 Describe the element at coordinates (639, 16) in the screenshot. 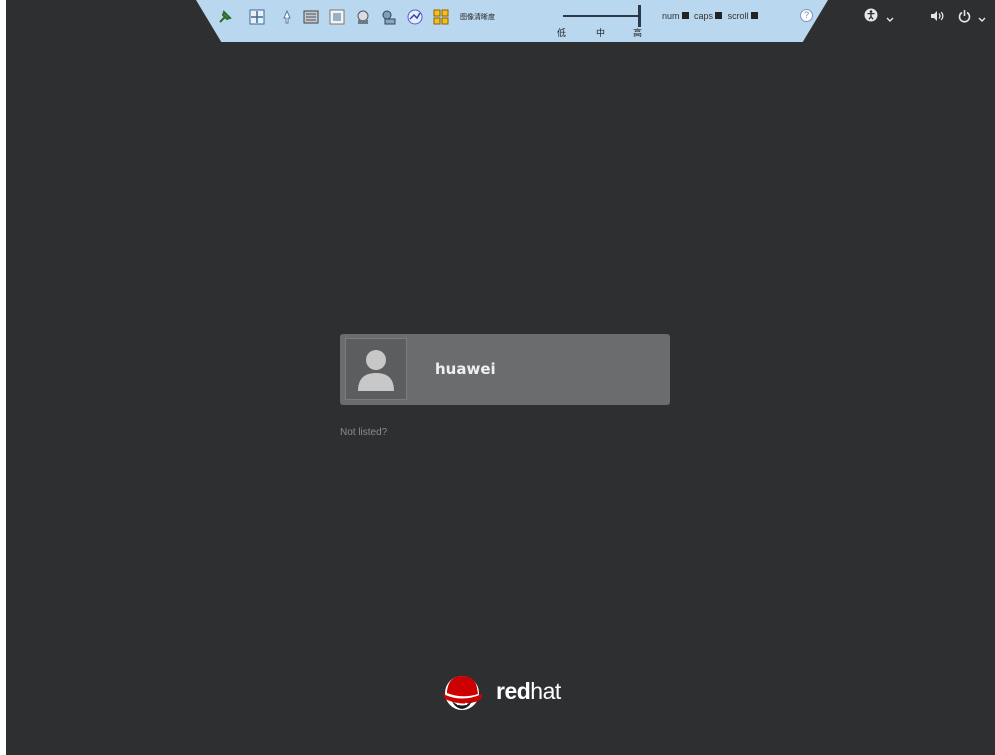

I see `quality-slider-thumb` at that location.